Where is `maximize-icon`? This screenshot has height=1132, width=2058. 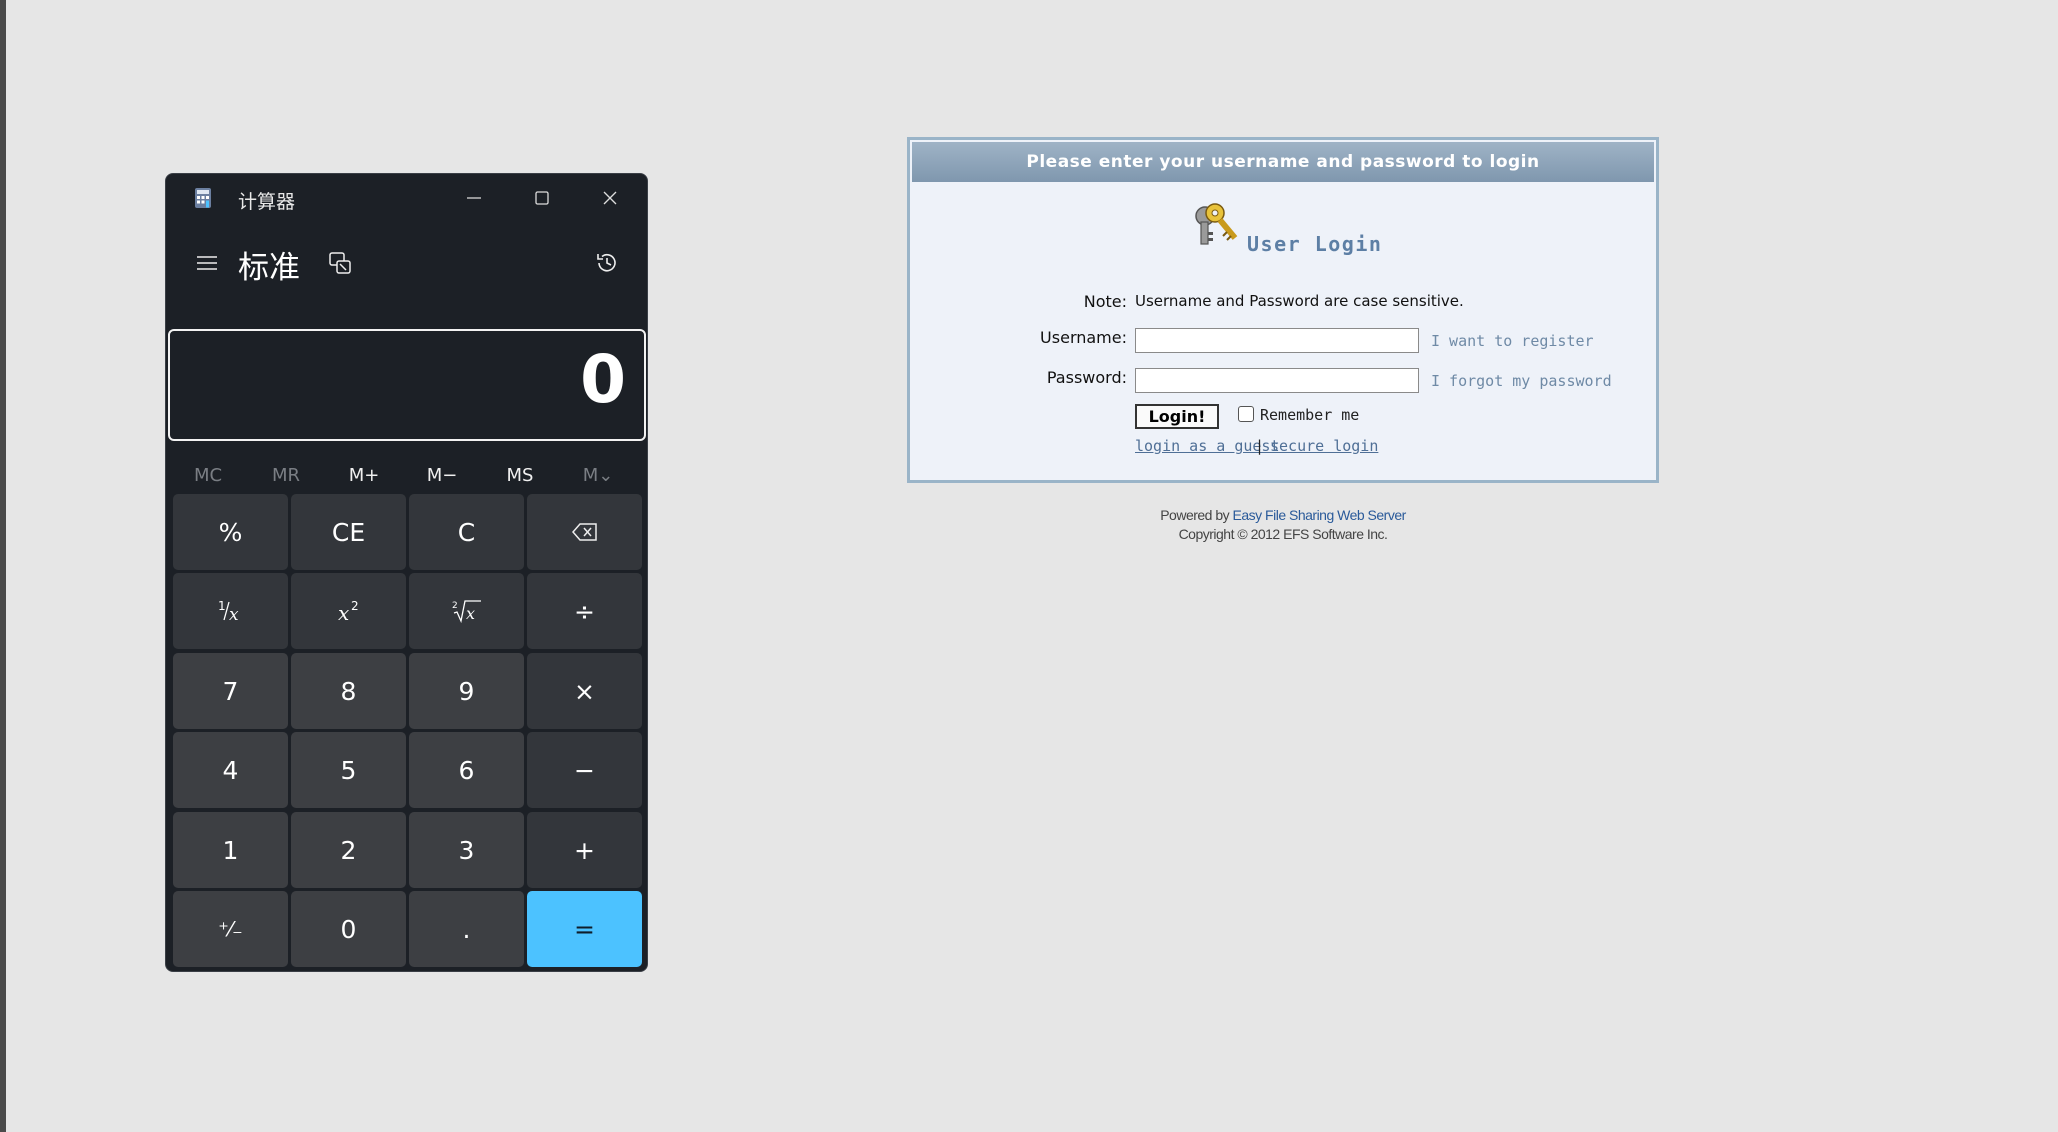
maximize-icon is located at coordinates (542, 198).